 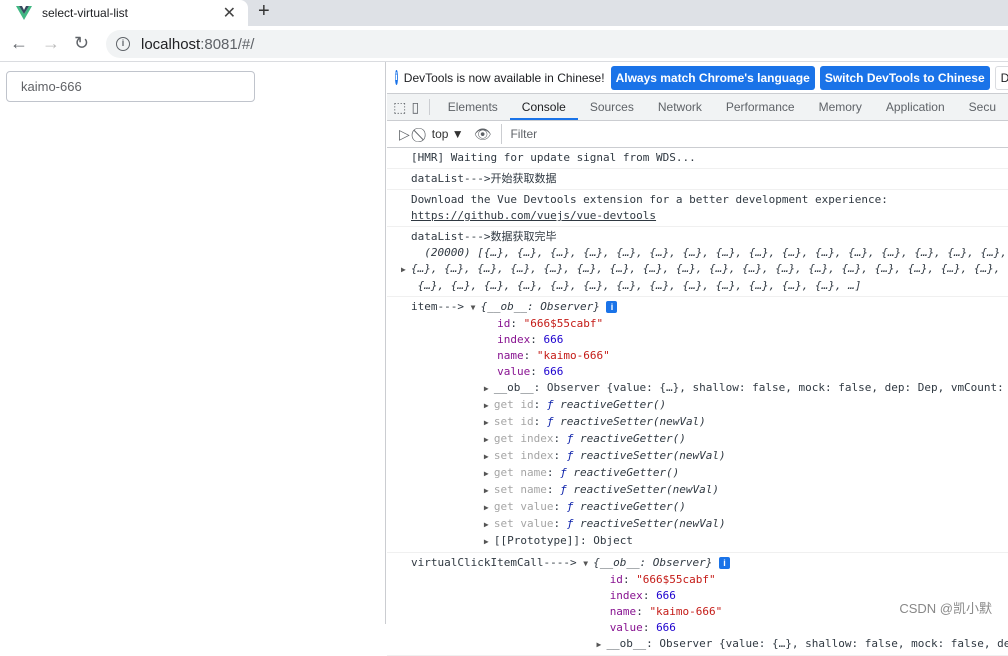 What do you see at coordinates (504, 323) in the screenshot?
I see `prop-key: id` at bounding box center [504, 323].